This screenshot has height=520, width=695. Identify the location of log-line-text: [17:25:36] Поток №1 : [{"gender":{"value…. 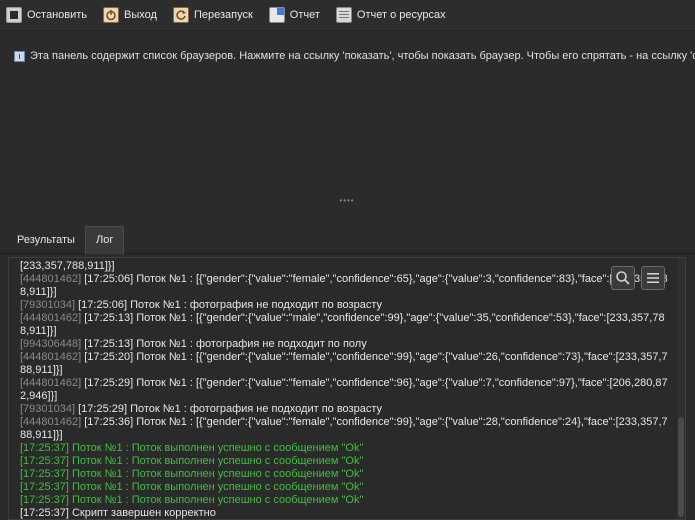
(344, 428).